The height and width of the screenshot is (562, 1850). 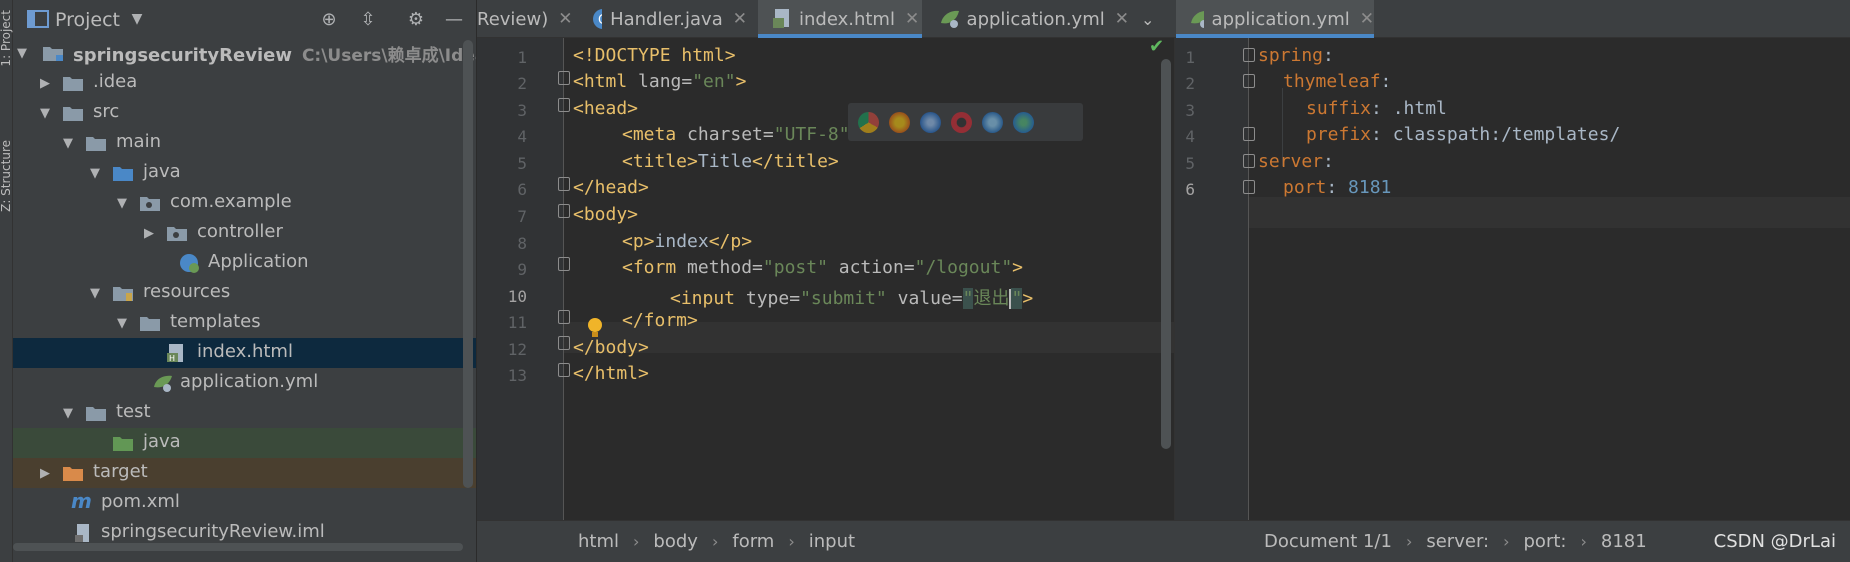 What do you see at coordinates (6, 176) in the screenshot?
I see `structure-tool-tab: Z: Structure` at bounding box center [6, 176].